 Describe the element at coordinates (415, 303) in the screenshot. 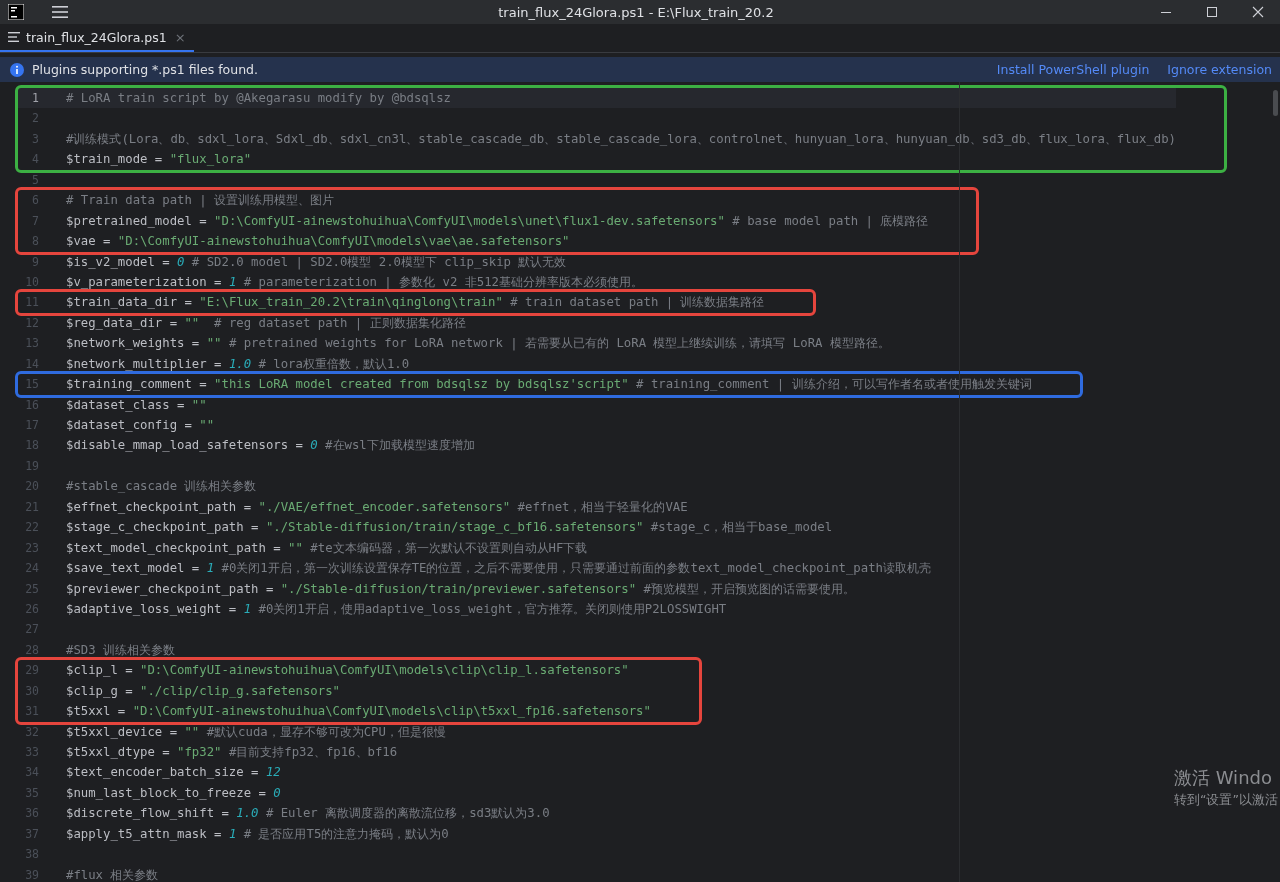

I see `code-line: $train_data_dir = "E:\Flux_train_20.2\train\qinglong\train" # train dataset path | 训练数据集路径` at that location.